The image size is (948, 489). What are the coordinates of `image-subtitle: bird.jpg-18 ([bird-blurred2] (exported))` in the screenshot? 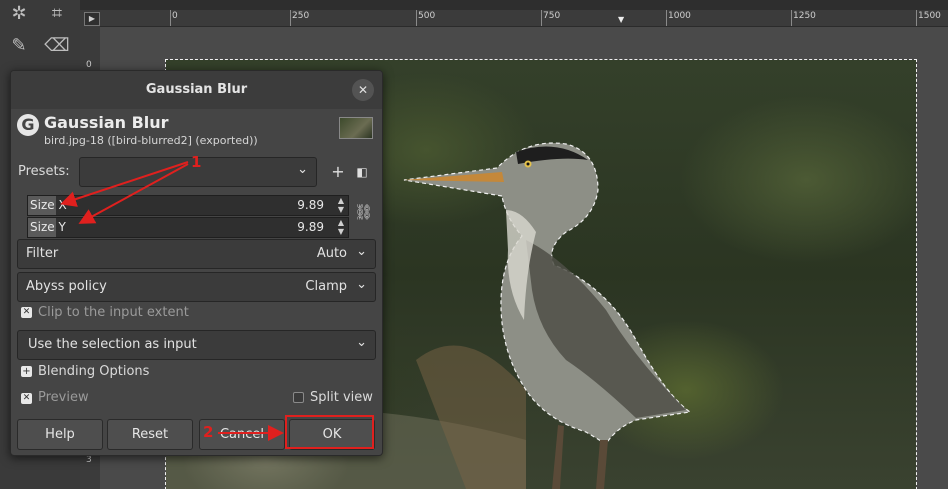 It's located at (151, 140).